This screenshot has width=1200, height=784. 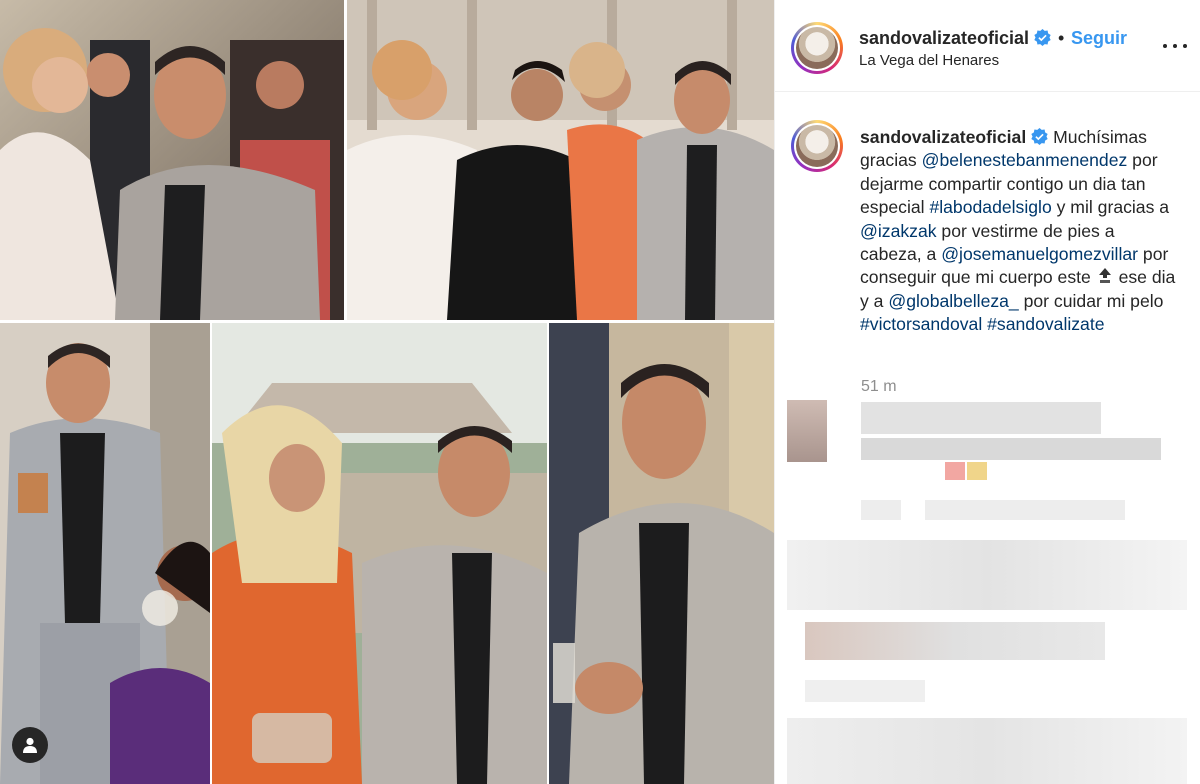 What do you see at coordinates (817, 146) in the screenshot?
I see `caption-author-avatar` at bounding box center [817, 146].